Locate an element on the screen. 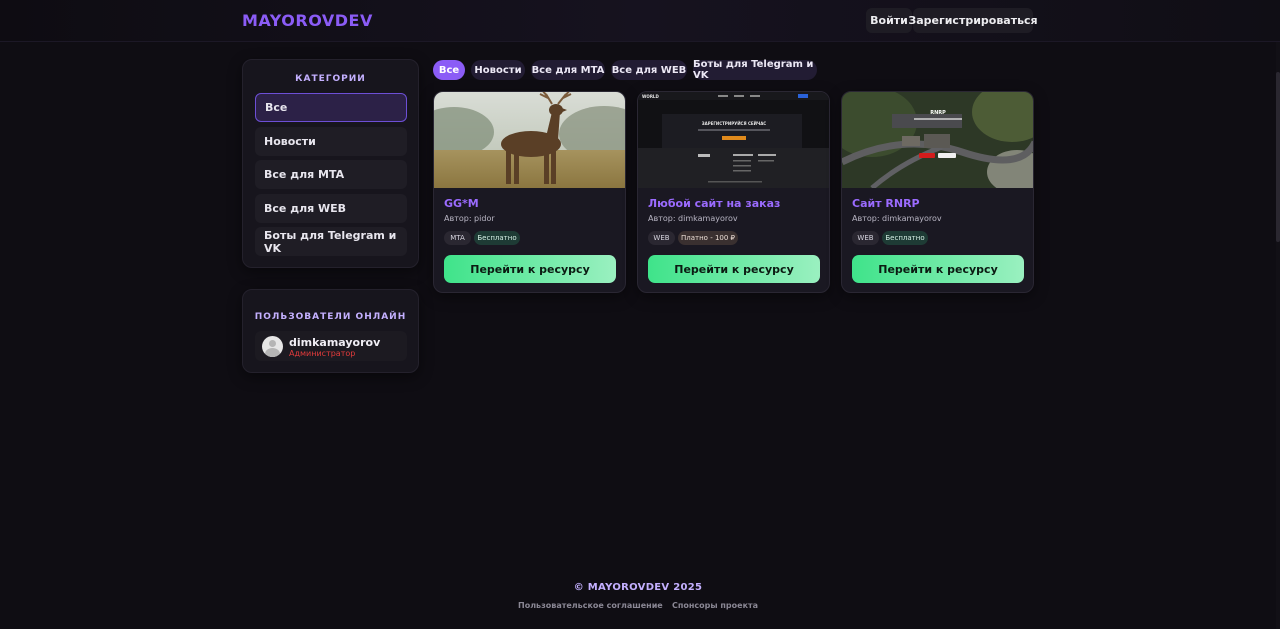  card-image-deer is located at coordinates (529, 140).